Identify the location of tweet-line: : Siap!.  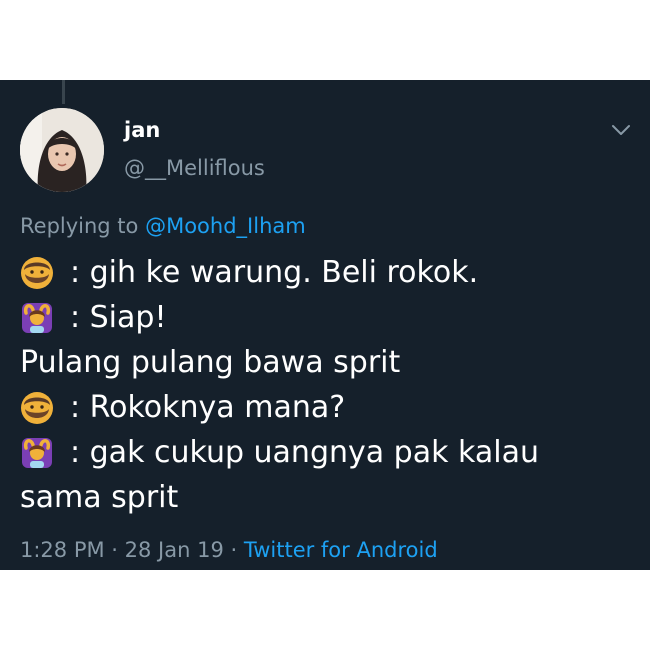
(325, 317).